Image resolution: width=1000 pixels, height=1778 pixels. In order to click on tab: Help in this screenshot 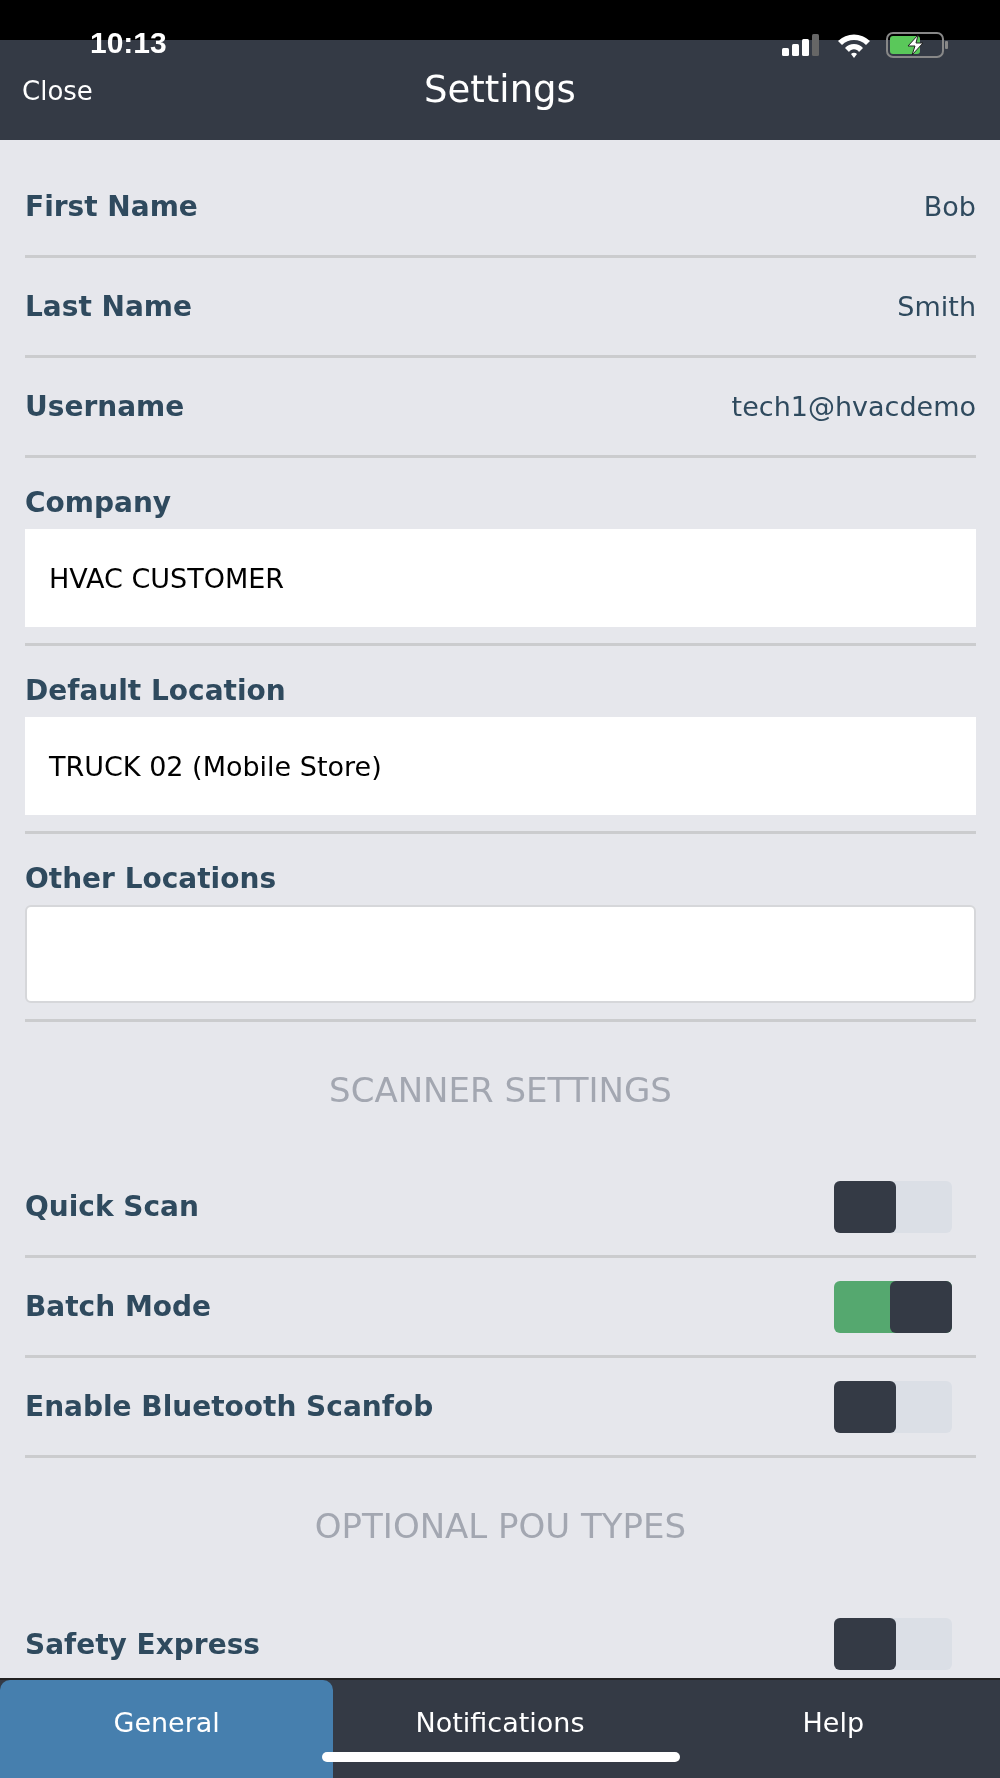, I will do `click(833, 1729)`.